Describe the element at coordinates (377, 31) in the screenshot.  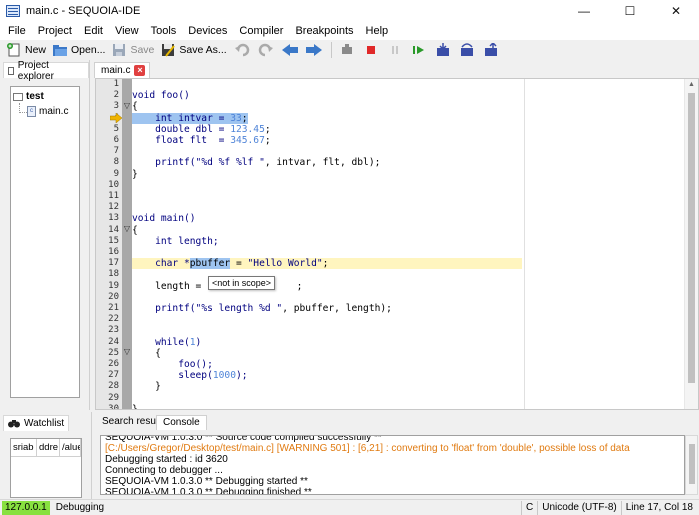
I see `menu-help: Help` at that location.